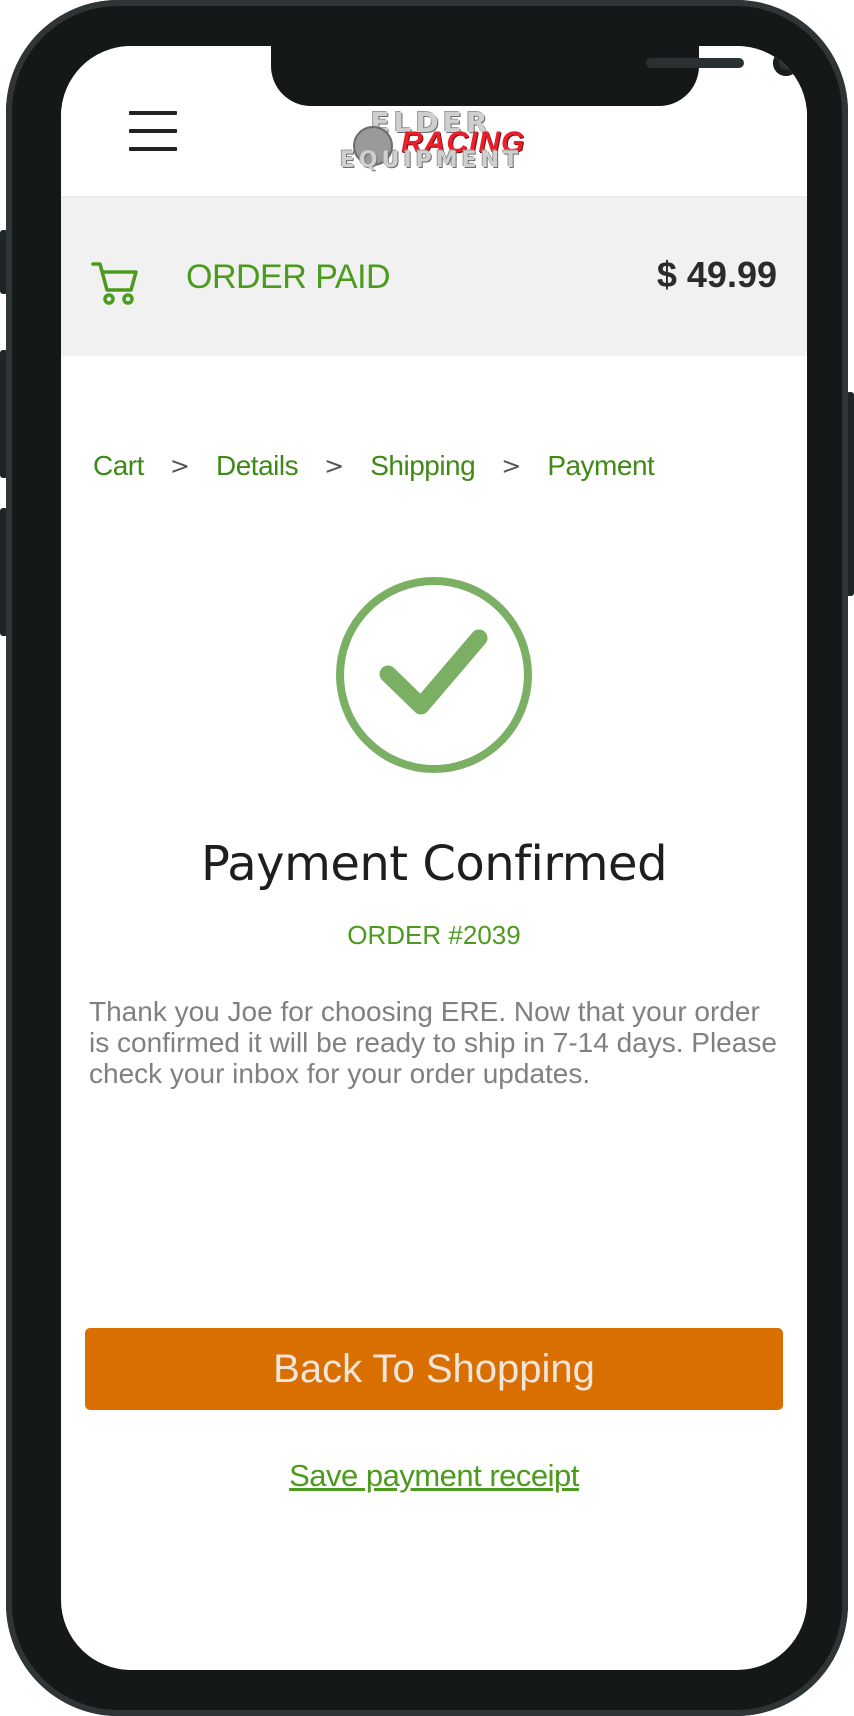  Describe the element at coordinates (434, 675) in the screenshot. I see `check-circle-icon` at that location.